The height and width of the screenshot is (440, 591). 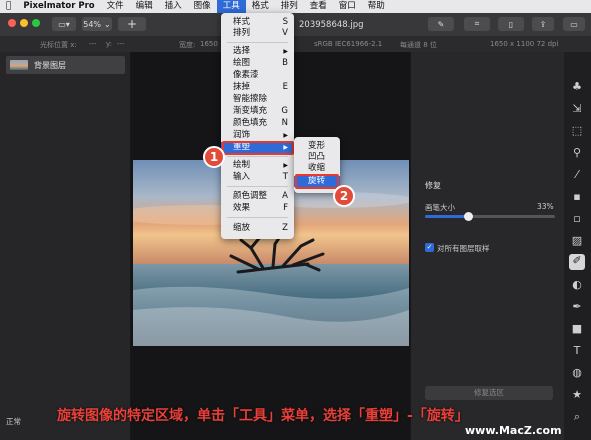 I want to click on retouch-tool-icon: ✐, so click(x=577, y=262).